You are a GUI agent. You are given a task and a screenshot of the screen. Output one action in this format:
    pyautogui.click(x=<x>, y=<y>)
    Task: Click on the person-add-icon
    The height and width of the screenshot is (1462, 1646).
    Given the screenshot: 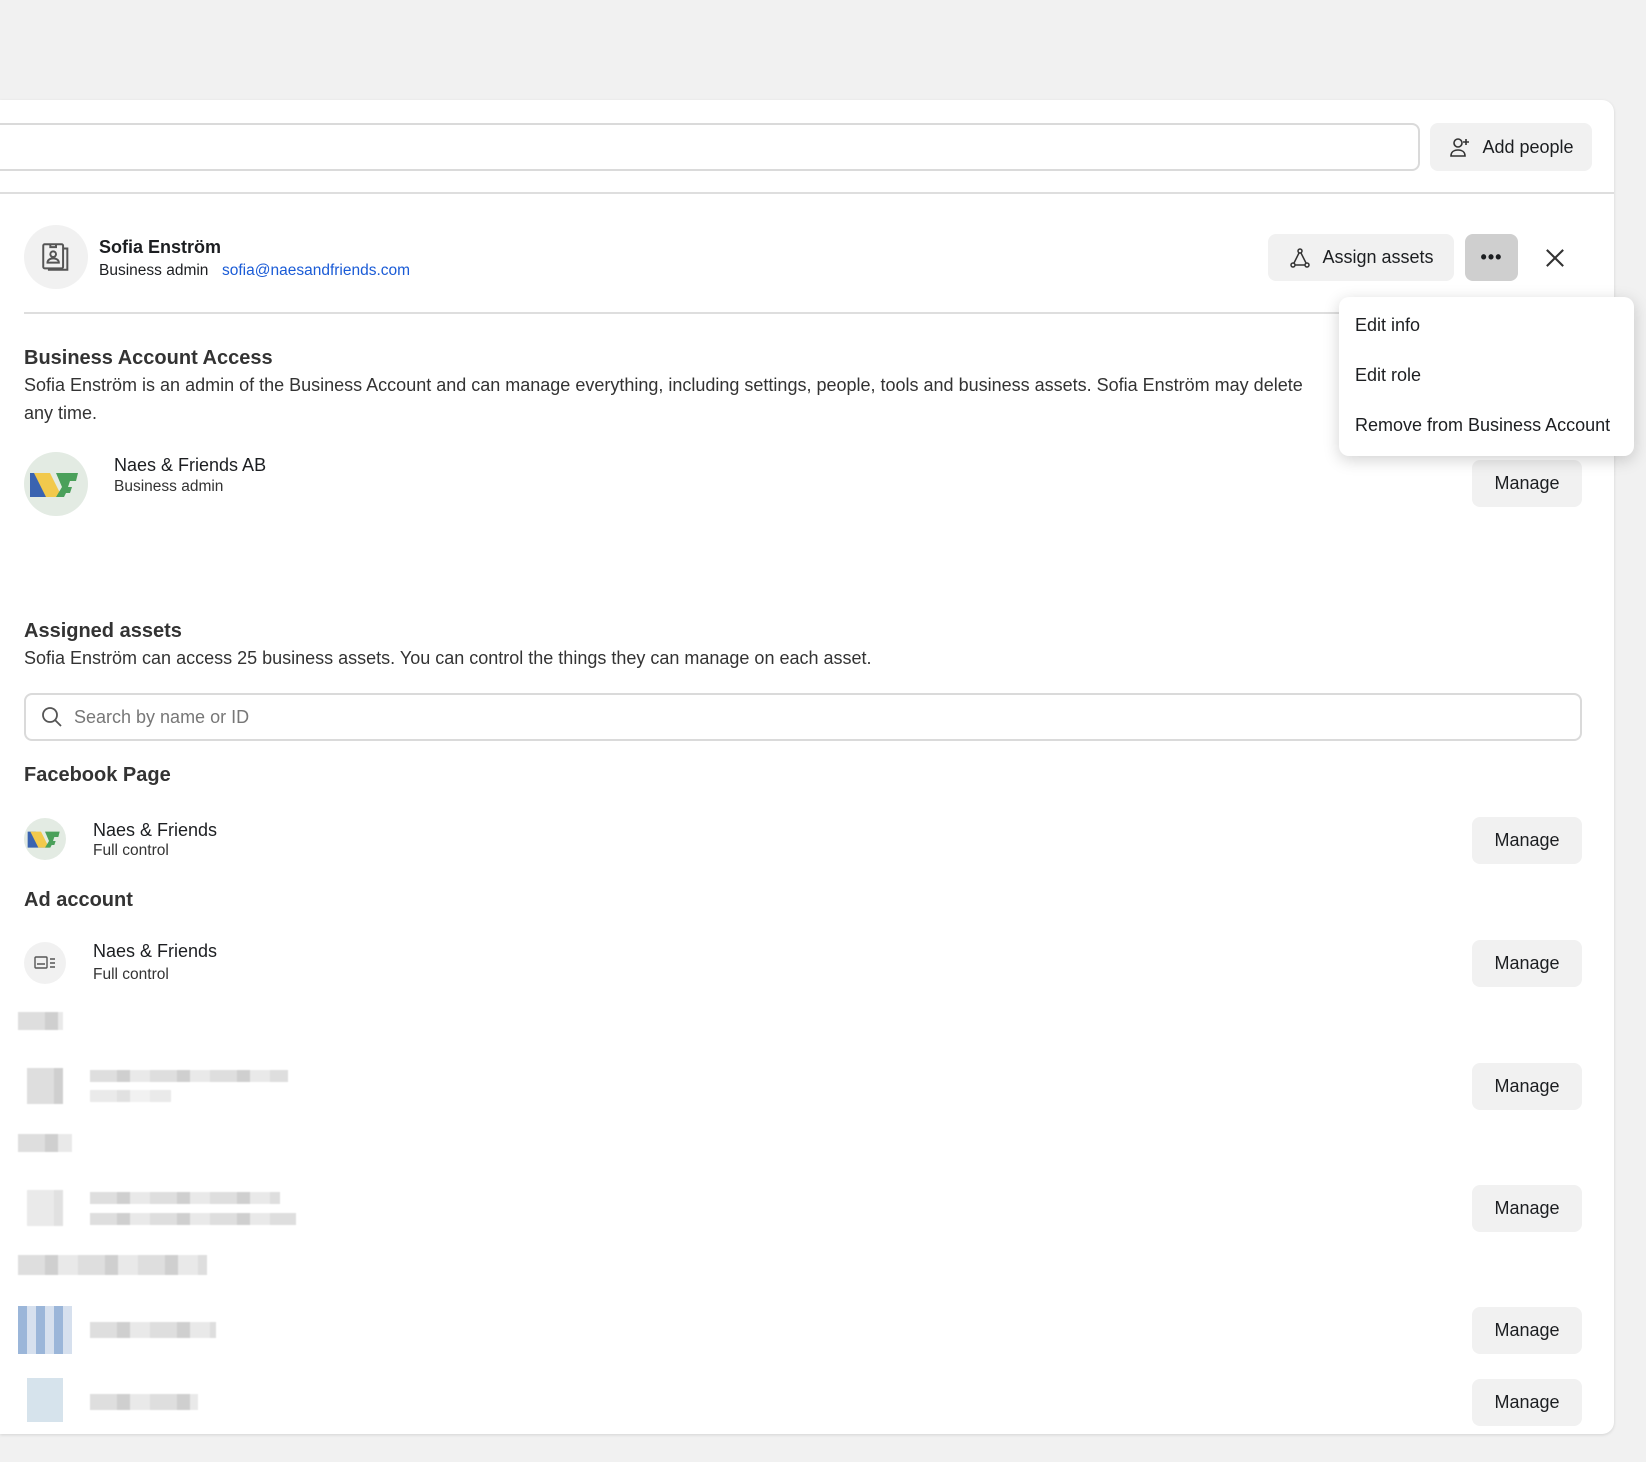 What is the action you would take?
    pyautogui.click(x=1460, y=147)
    